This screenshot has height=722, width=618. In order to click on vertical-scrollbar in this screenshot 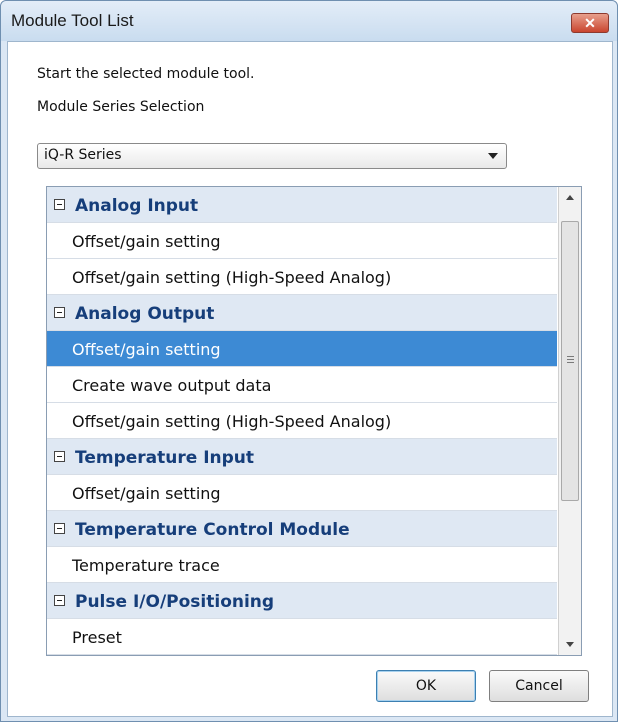, I will do `click(569, 421)`.